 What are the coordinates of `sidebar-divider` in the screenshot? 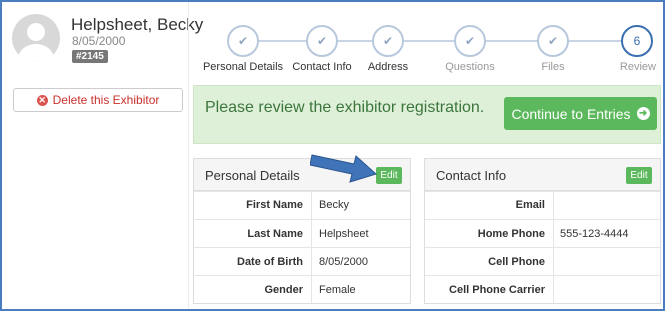 It's located at (188, 155).